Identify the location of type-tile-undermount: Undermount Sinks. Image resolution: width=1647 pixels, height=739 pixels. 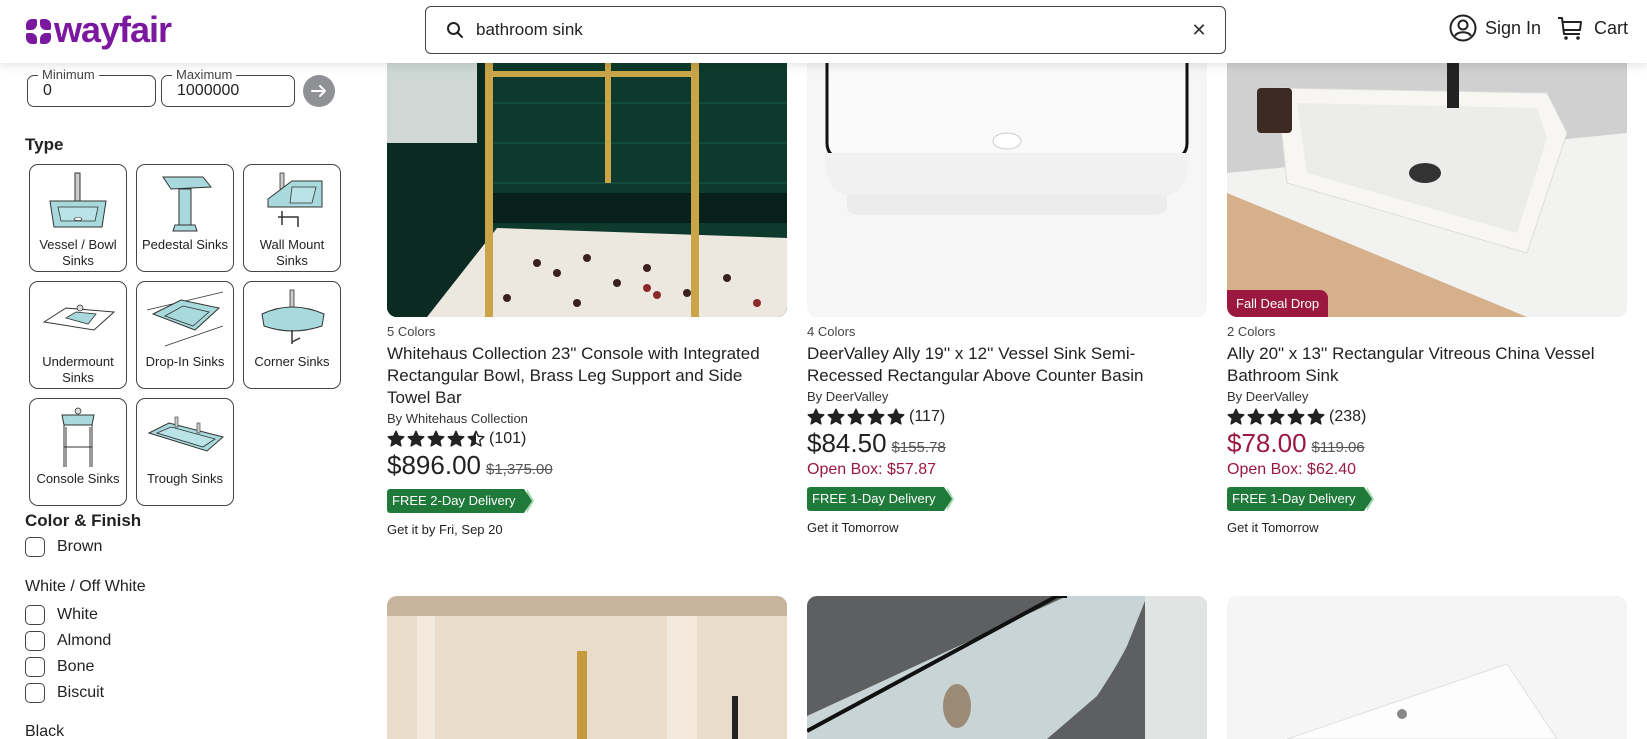
(78, 335).